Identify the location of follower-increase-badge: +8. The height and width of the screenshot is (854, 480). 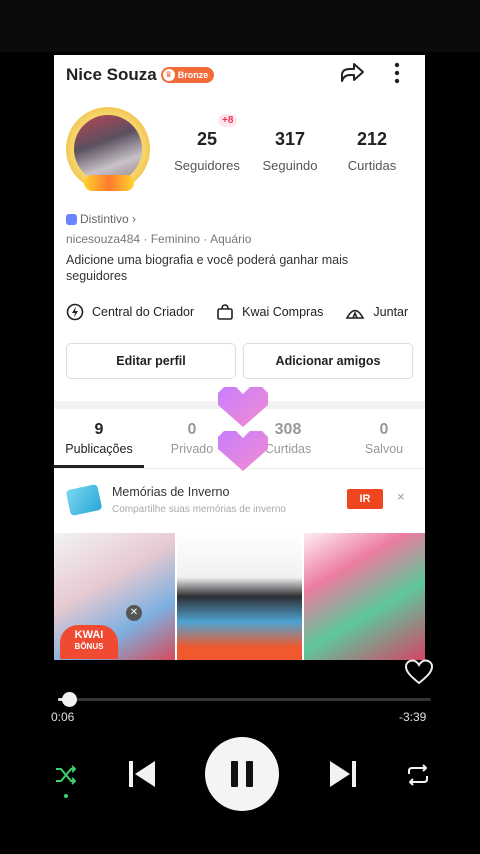
(228, 120).